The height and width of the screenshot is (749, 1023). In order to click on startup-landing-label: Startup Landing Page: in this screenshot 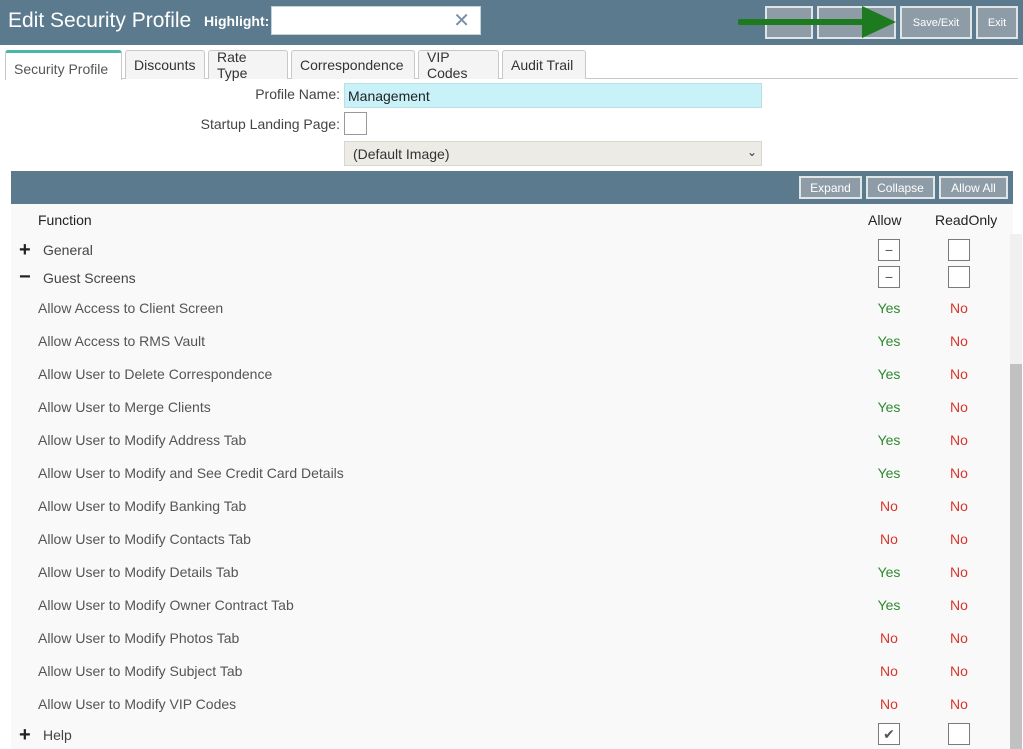, I will do `click(270, 124)`.